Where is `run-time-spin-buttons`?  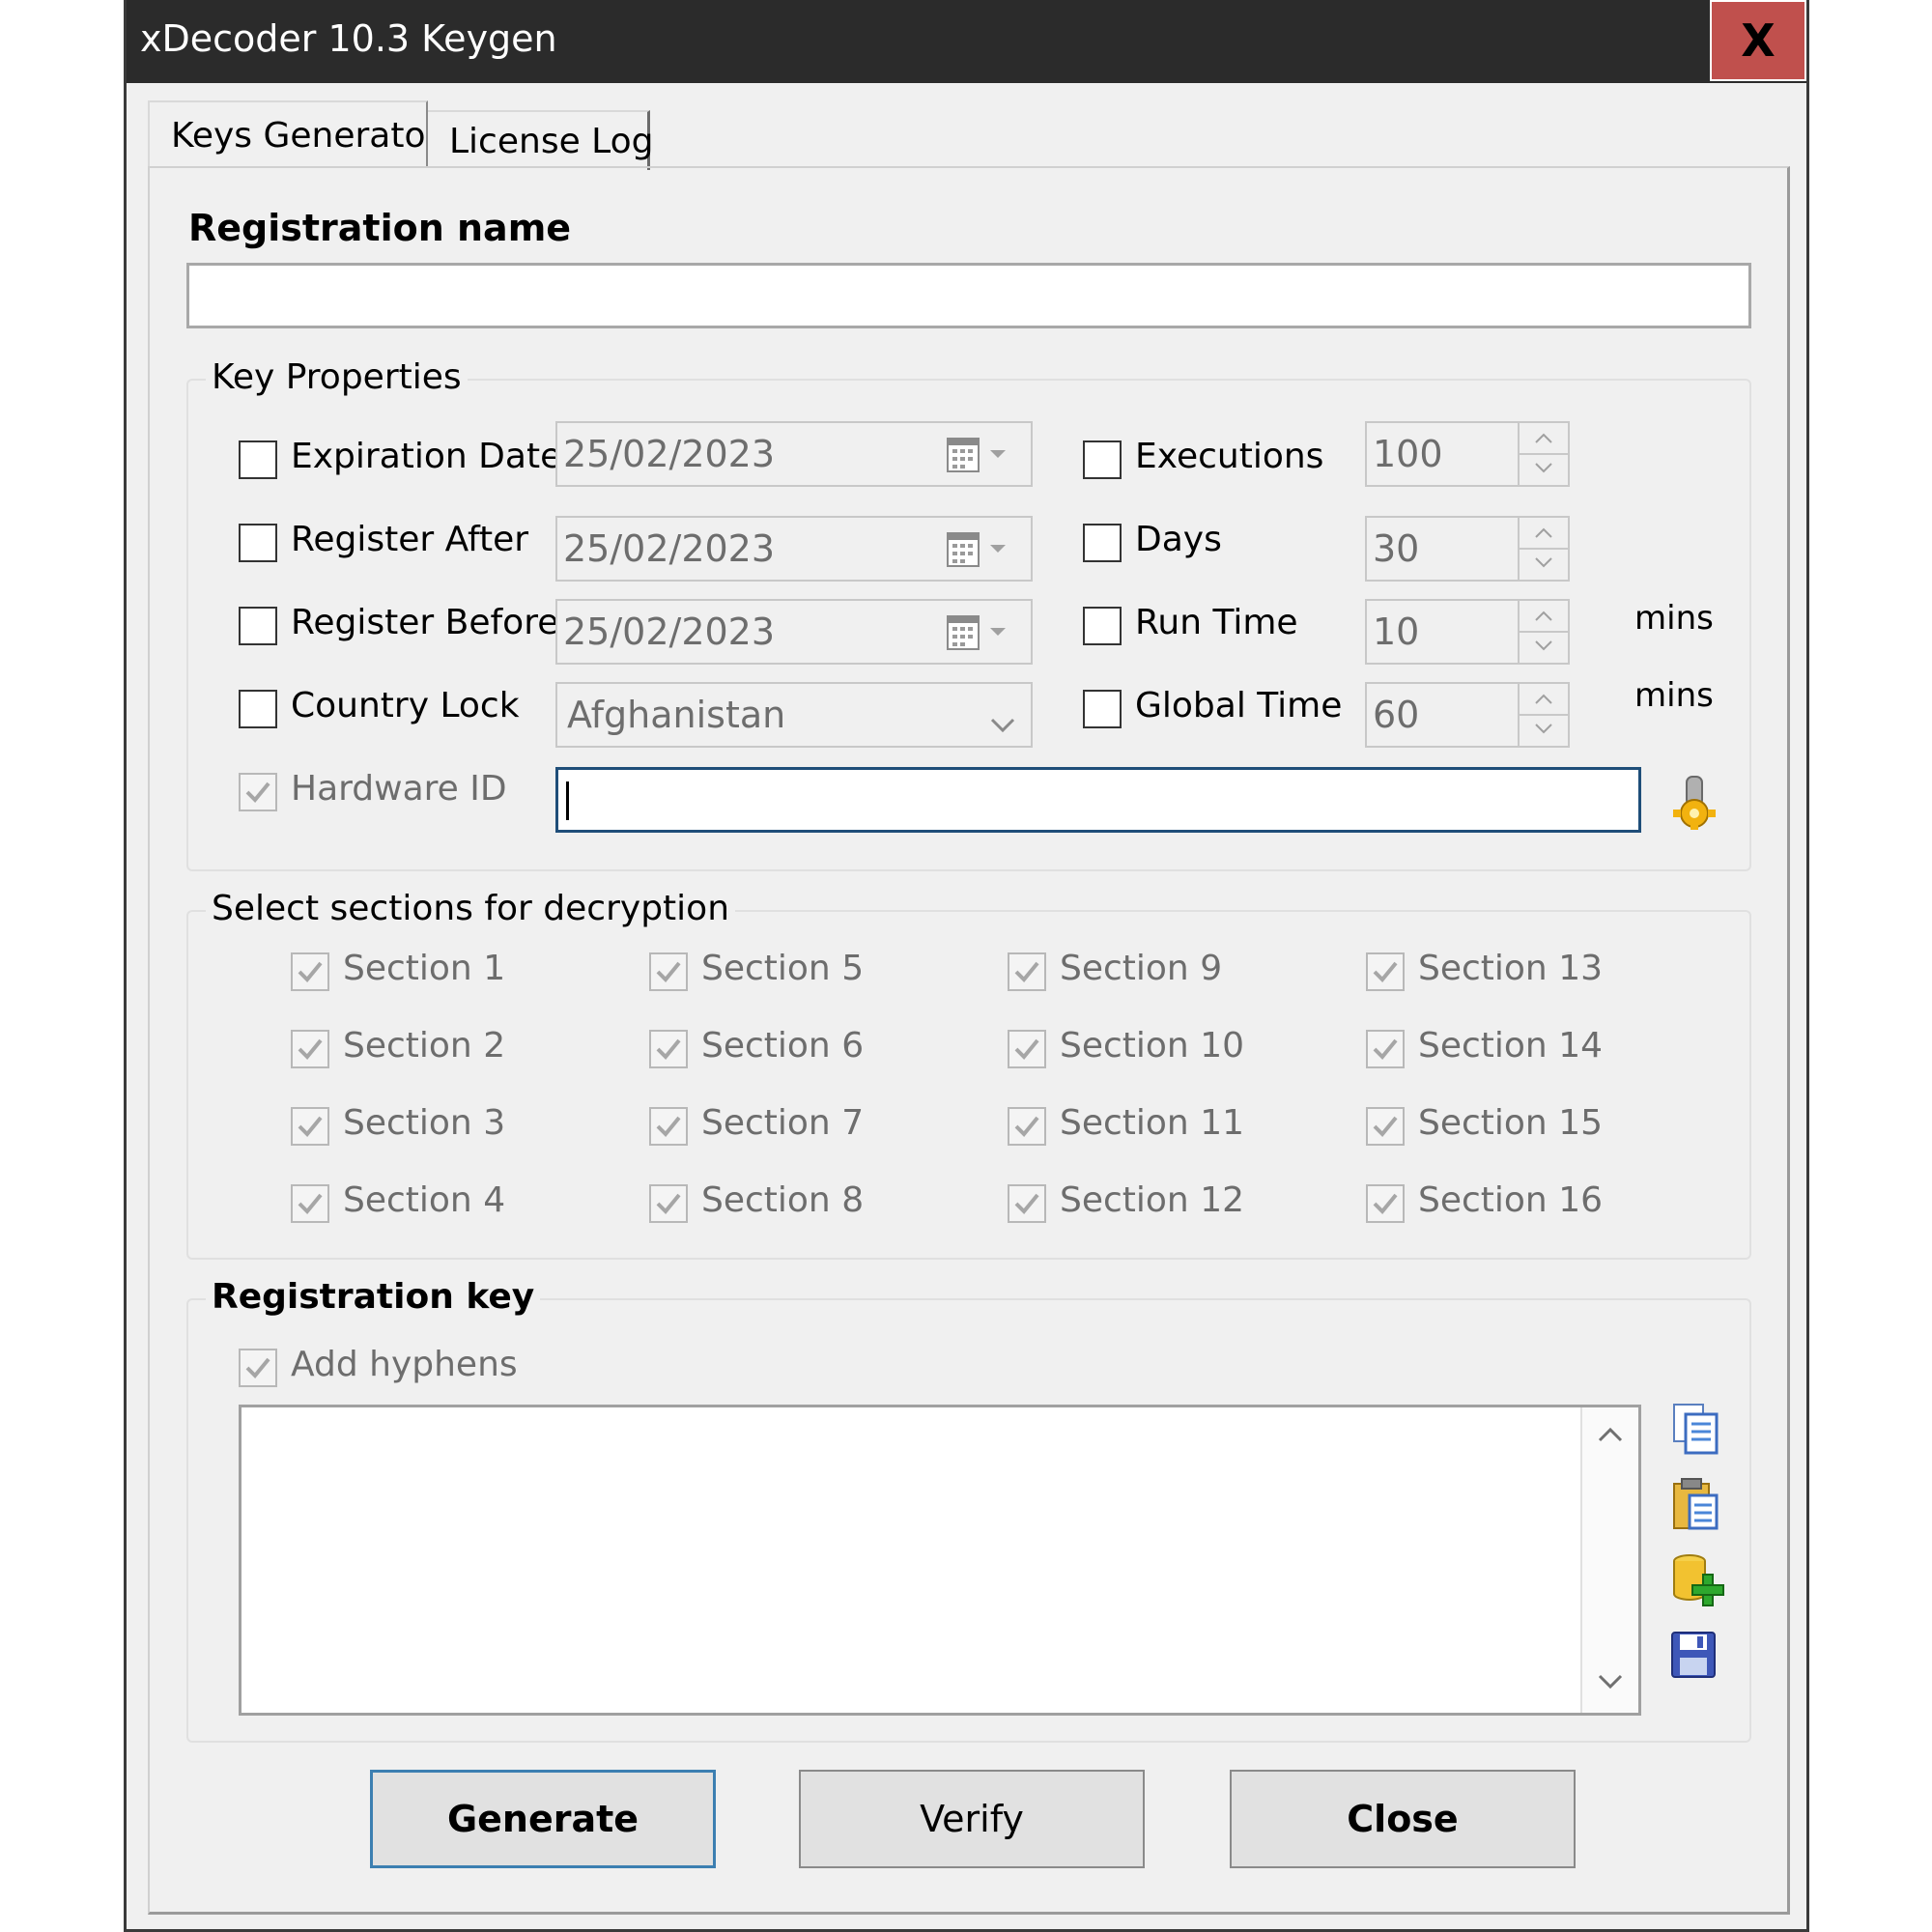
run-time-spin-buttons is located at coordinates (1543, 632).